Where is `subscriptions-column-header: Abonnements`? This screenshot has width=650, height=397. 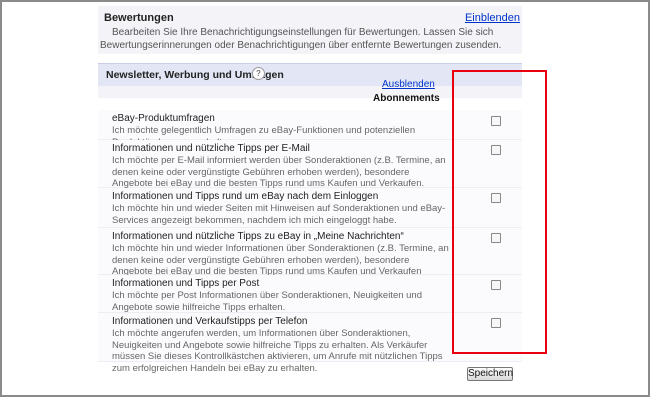
subscriptions-column-header: Abonnements is located at coordinates (406, 98).